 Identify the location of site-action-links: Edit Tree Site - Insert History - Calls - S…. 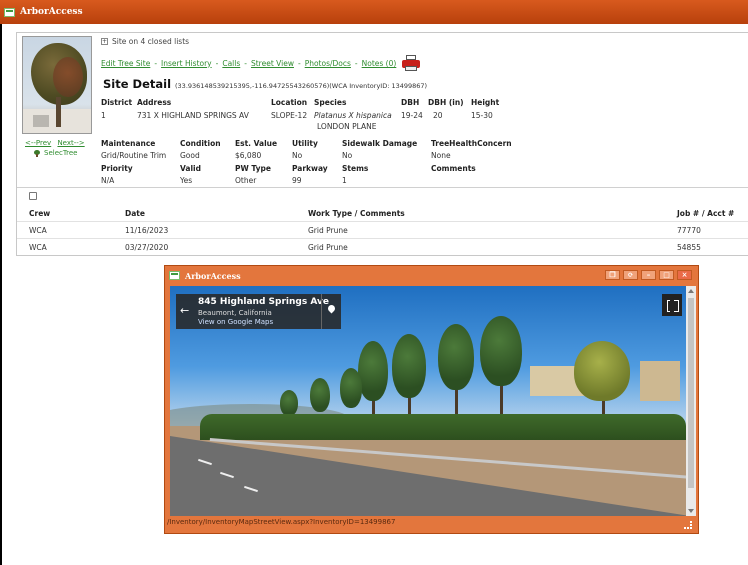
(261, 63).